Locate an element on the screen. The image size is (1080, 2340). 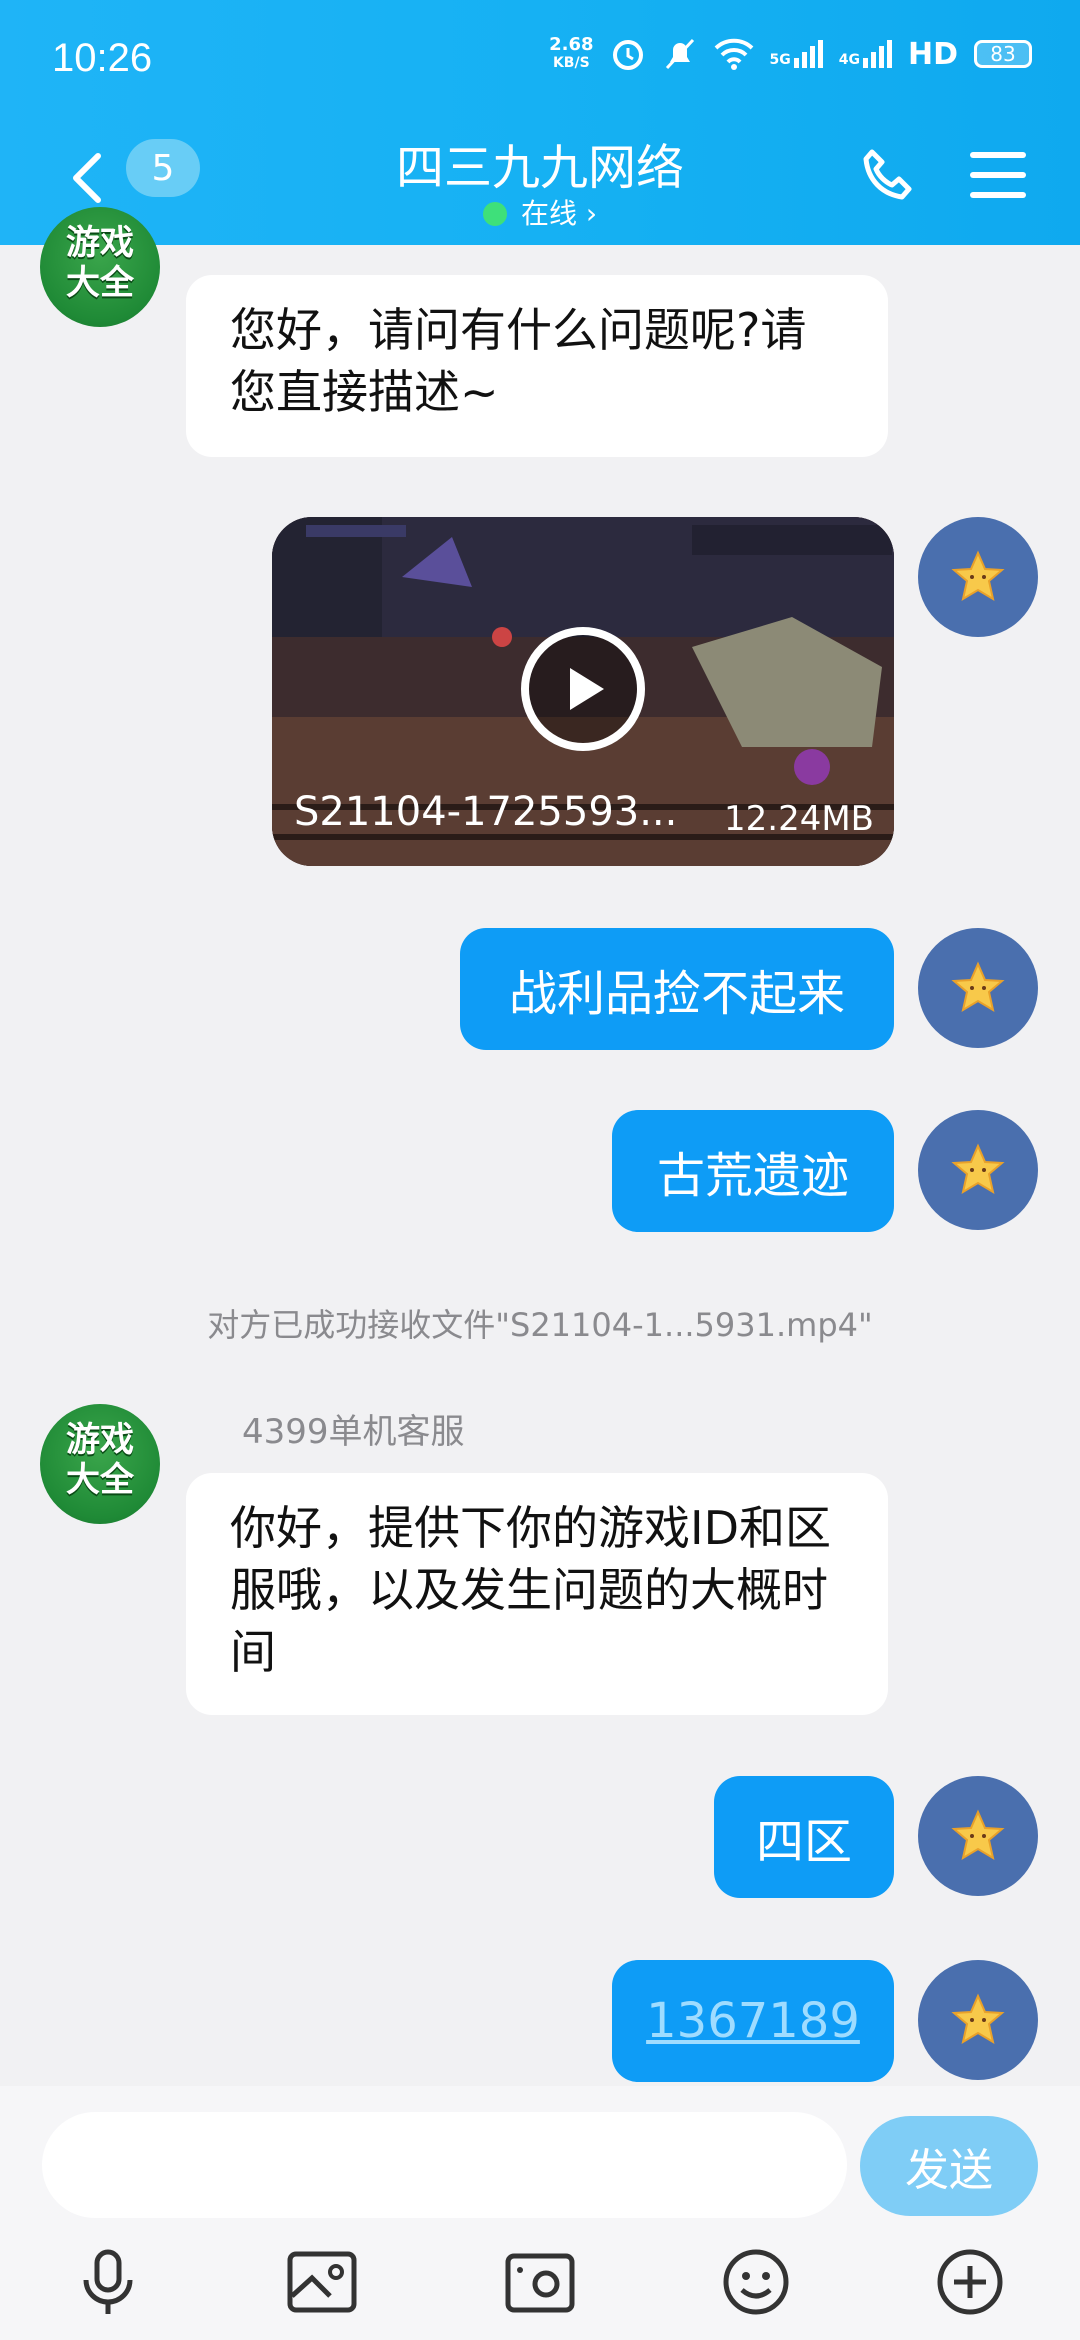
outgoing-message: 四区 is located at coordinates (804, 1837).